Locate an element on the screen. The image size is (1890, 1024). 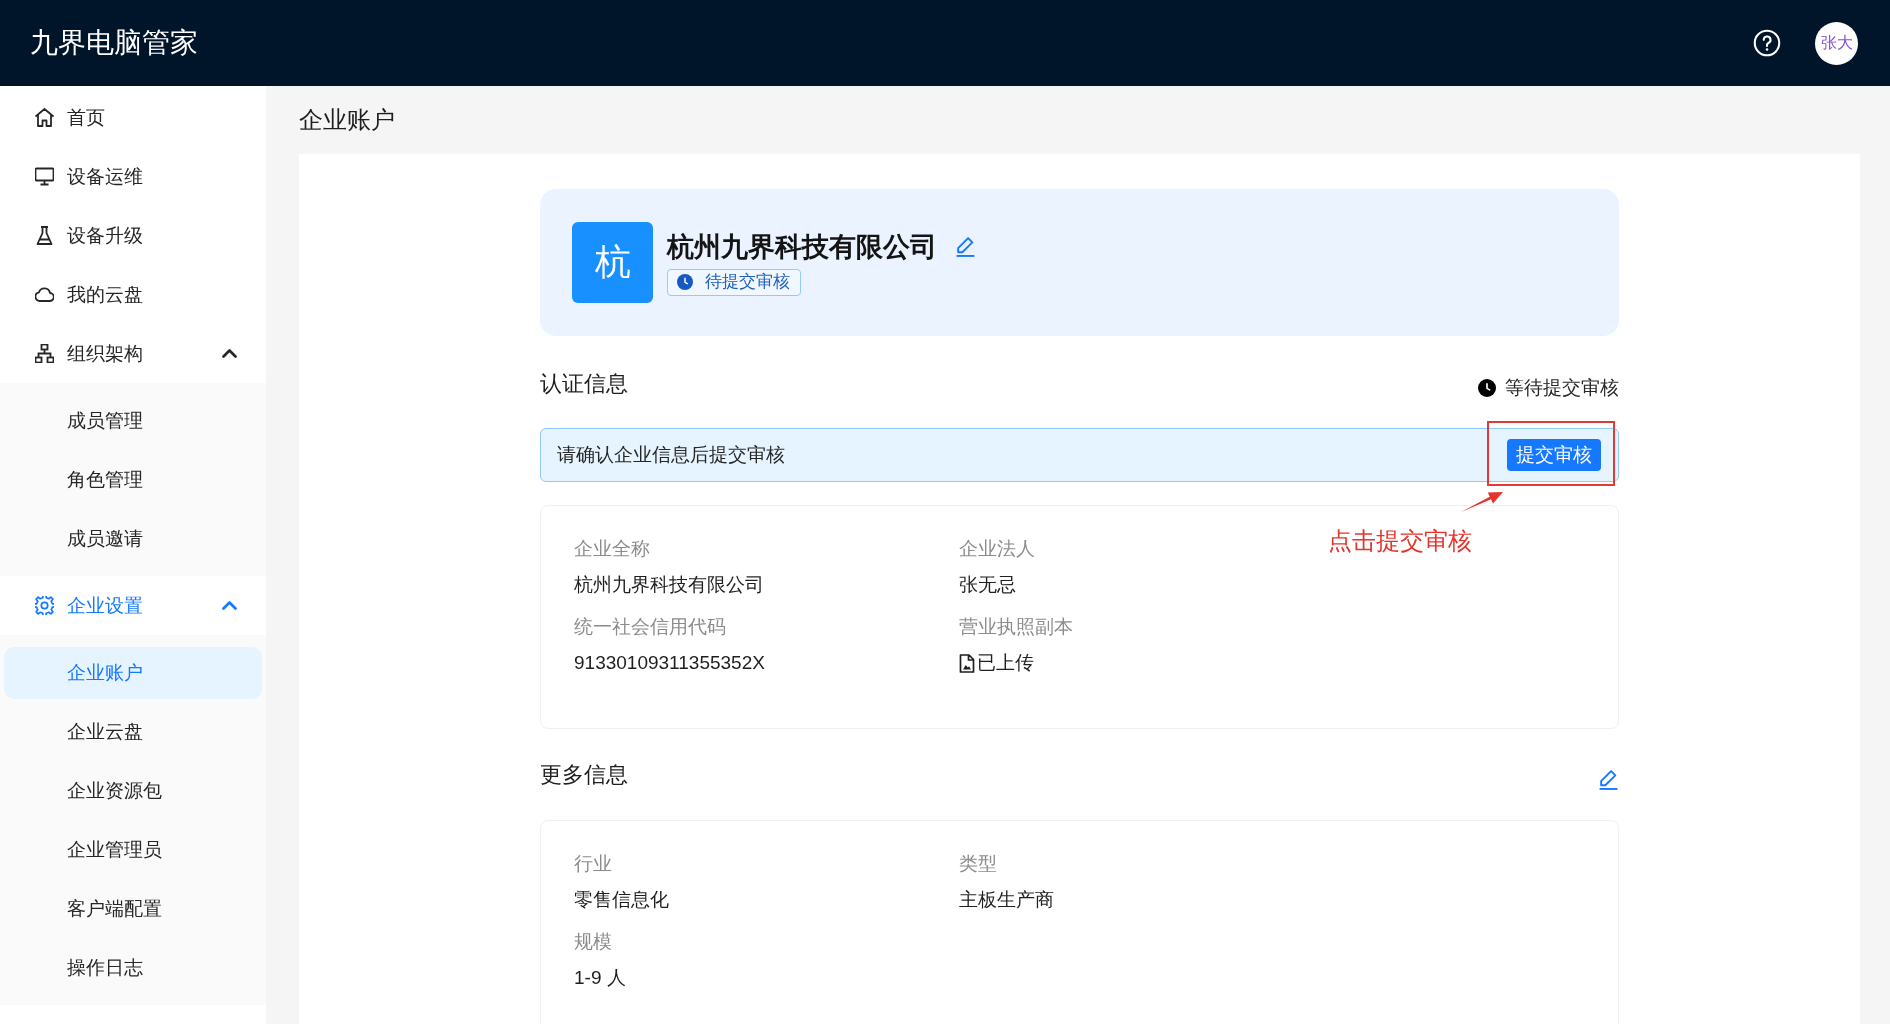
submit-button: 提交审核 is located at coordinates (1554, 455).